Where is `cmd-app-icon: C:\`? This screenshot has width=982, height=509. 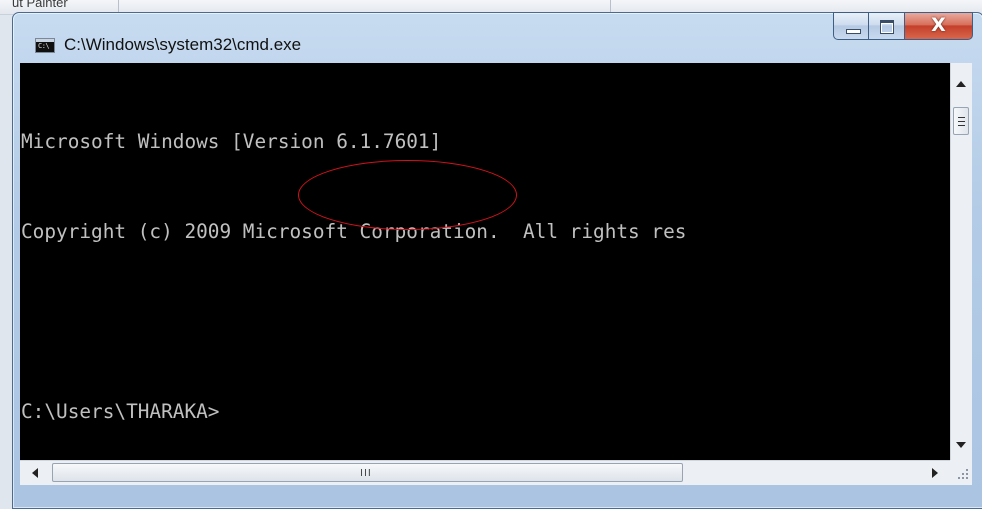 cmd-app-icon: C:\ is located at coordinates (45, 45).